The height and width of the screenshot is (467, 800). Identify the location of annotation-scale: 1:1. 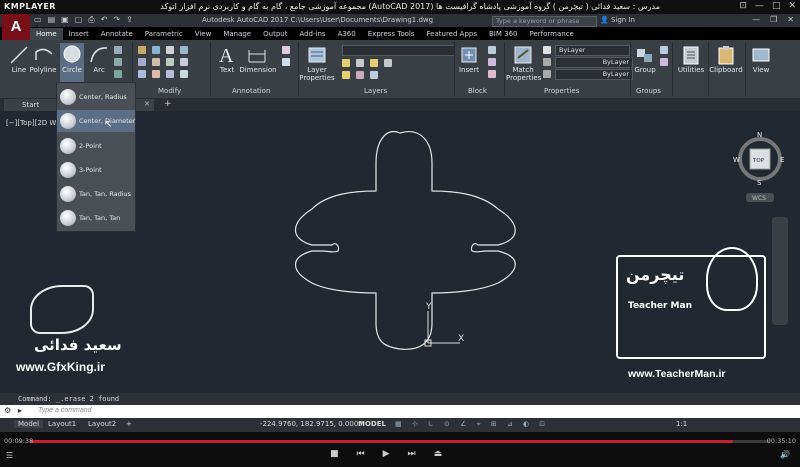
(681, 424).